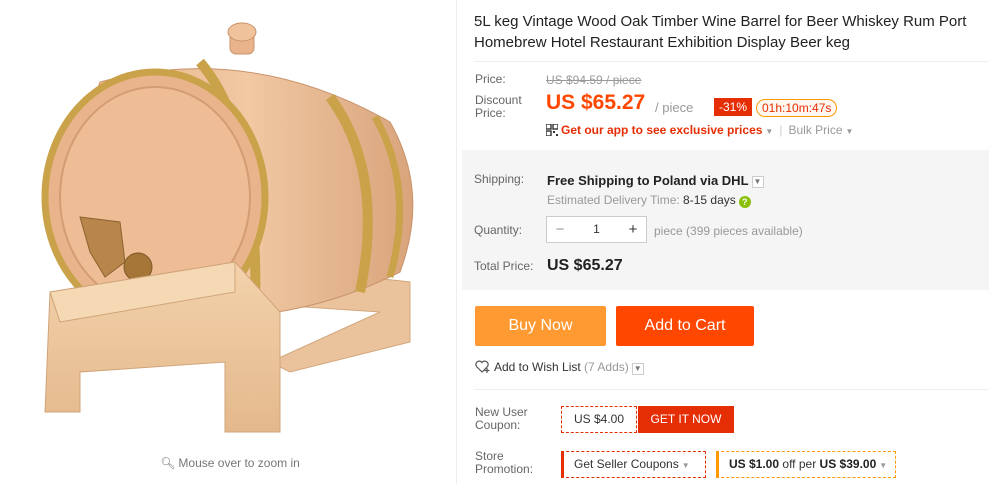 The width and height of the screenshot is (989, 484). What do you see at coordinates (815, 130) in the screenshot?
I see `bulk-price-link: Bulk Price` at bounding box center [815, 130].